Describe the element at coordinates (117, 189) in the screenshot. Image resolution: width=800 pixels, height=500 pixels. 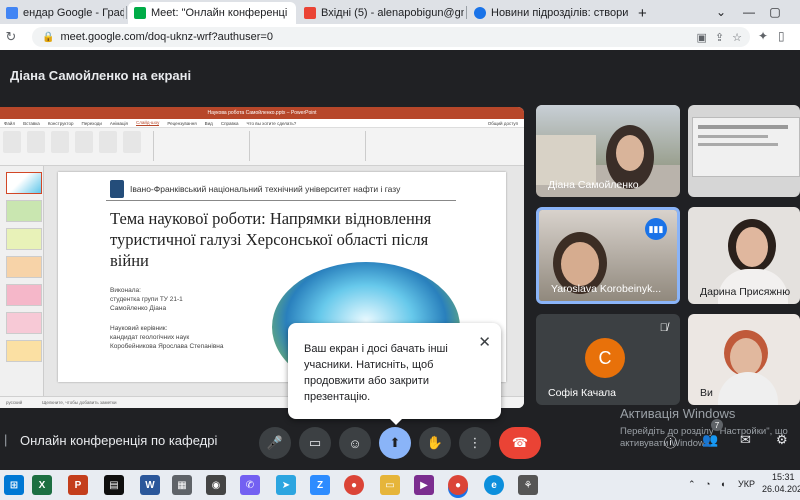
I see `university-logo` at that location.